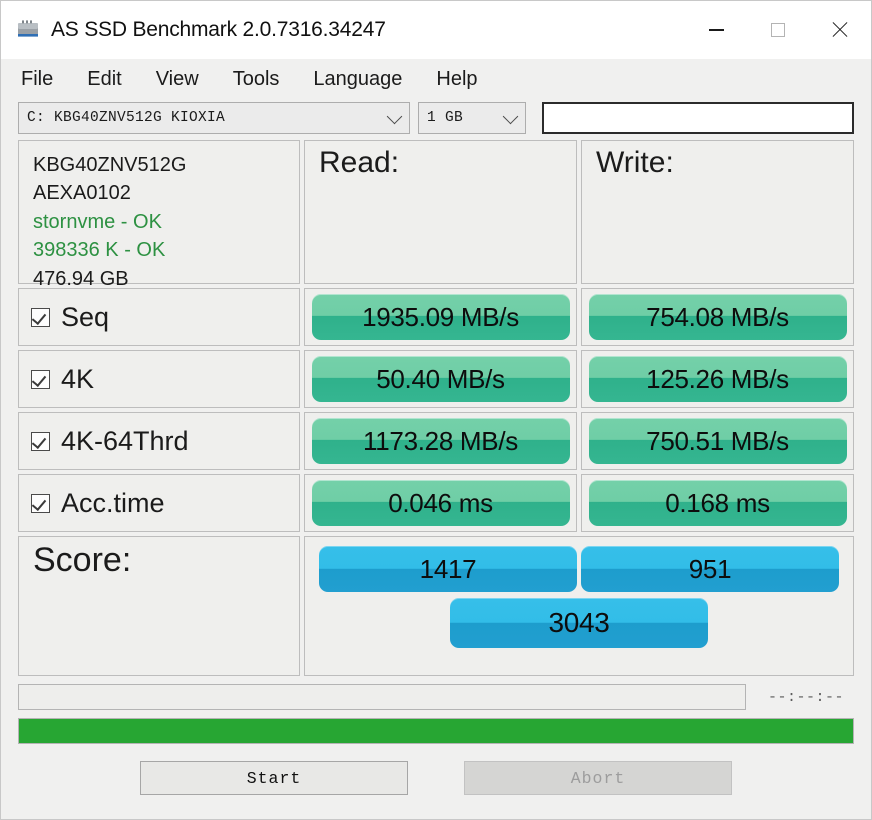 The image size is (872, 820). What do you see at coordinates (97, 221) in the screenshot?
I see `drive-driver-status: stornvme - OK` at bounding box center [97, 221].